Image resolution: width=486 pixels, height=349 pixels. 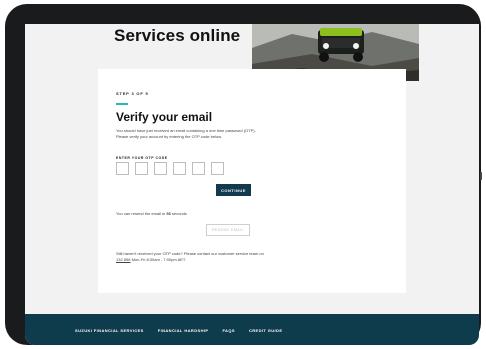 I want to click on resend-countdown: You can resend the email in 56 seconds, so click(x=151, y=213).